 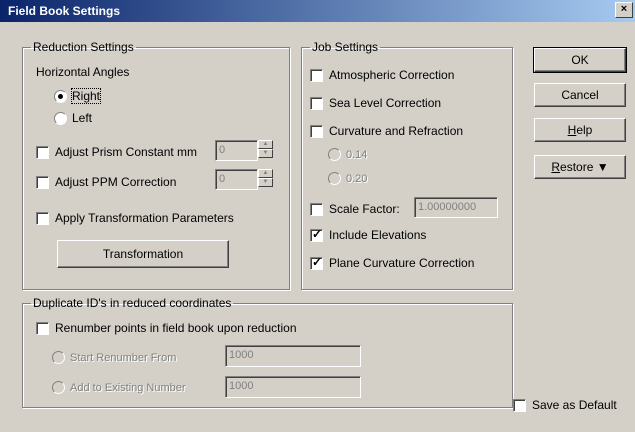 What do you see at coordinates (456, 207) in the screenshot?
I see `scale-factor-field: 1.00000000` at bounding box center [456, 207].